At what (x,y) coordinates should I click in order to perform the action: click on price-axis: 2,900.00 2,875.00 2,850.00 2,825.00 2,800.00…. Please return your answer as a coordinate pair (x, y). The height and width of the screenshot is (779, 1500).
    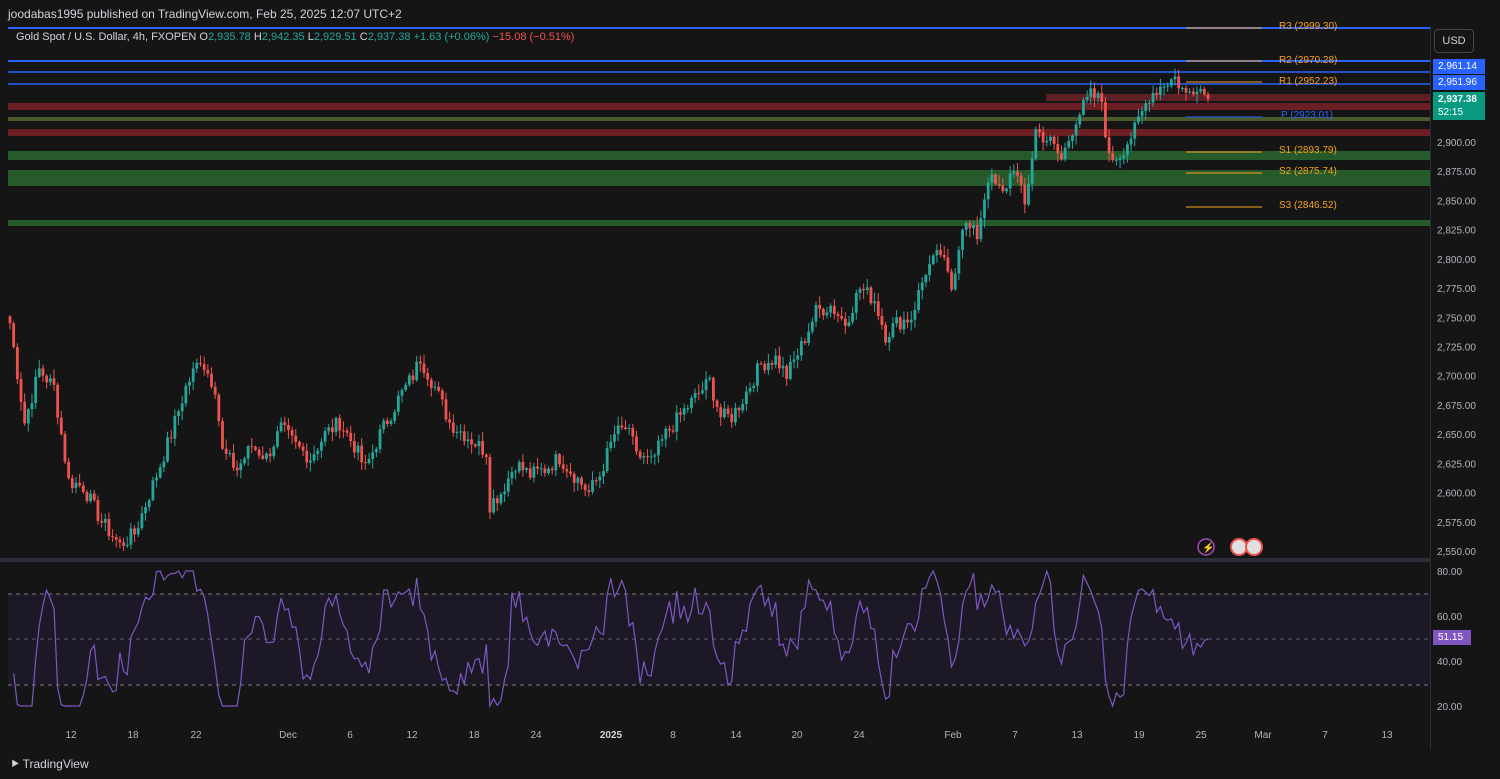
    Looking at the image, I should click on (1456, 348).